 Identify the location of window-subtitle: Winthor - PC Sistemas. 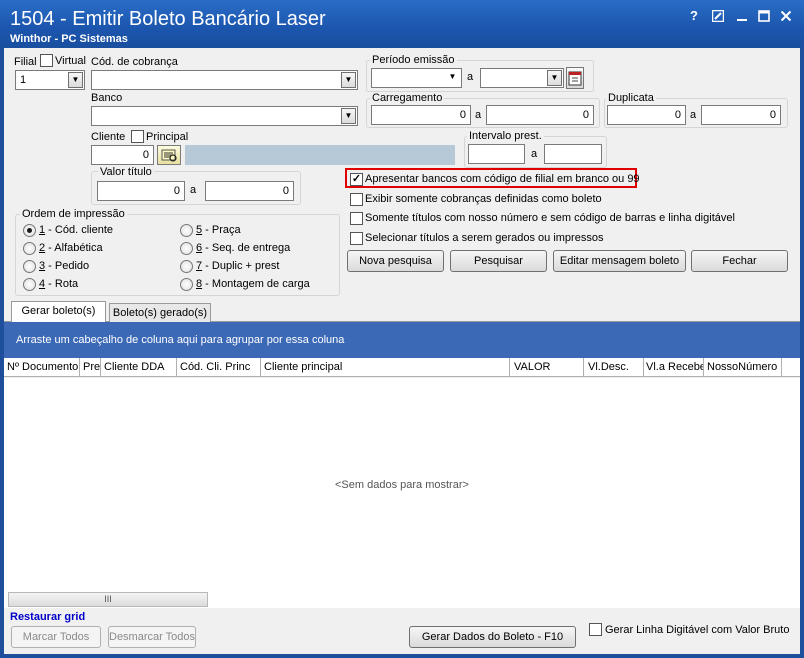
(69, 39).